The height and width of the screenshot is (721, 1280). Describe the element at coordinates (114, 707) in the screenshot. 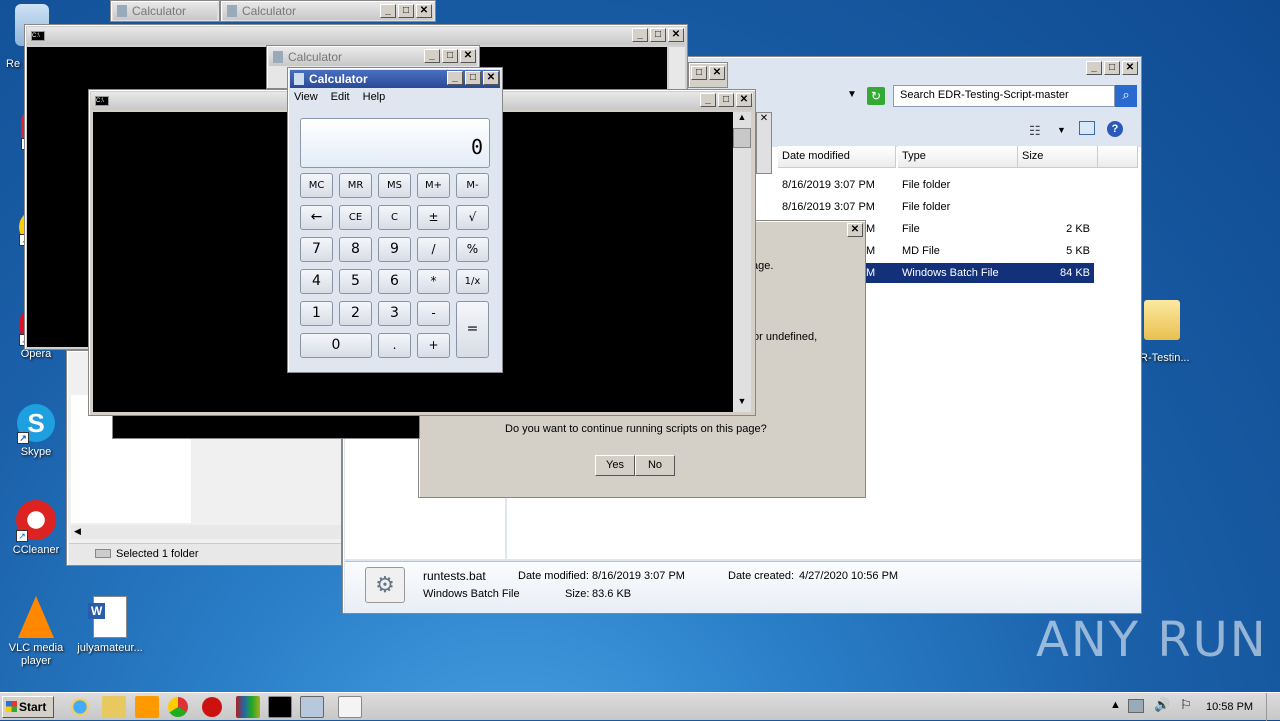

I see `explorer-icon` at that location.